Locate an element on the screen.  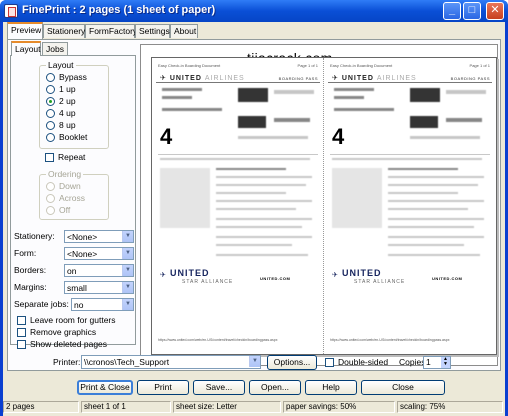
maximize-button: □ is located at coordinates (472, 11).